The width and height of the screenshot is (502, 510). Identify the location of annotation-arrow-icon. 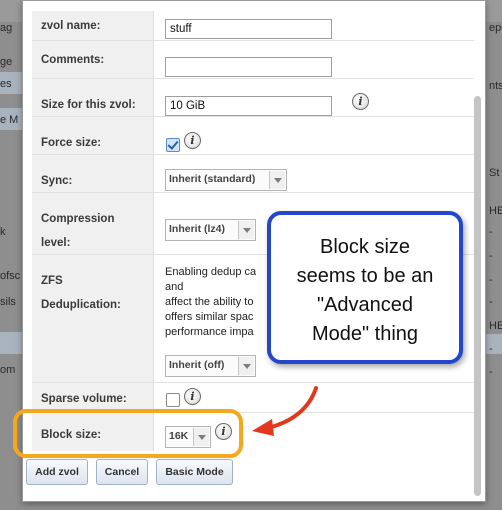
(285, 411).